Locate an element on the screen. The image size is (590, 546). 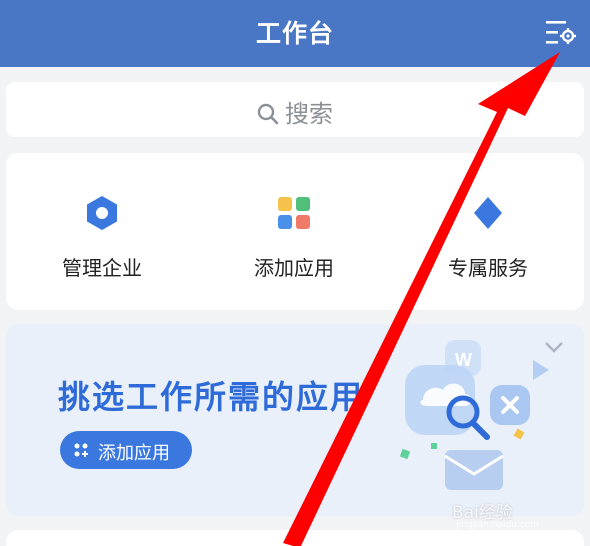
shortcut-label: 管理企业 is located at coordinates (102, 268).